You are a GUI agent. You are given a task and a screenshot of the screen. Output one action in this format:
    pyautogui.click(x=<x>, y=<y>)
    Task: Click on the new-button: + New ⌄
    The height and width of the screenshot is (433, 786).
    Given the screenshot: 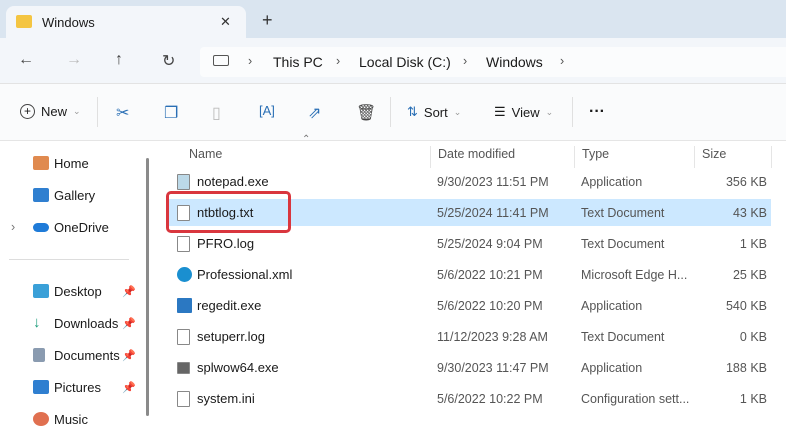 What is the action you would take?
    pyautogui.click(x=50, y=111)
    